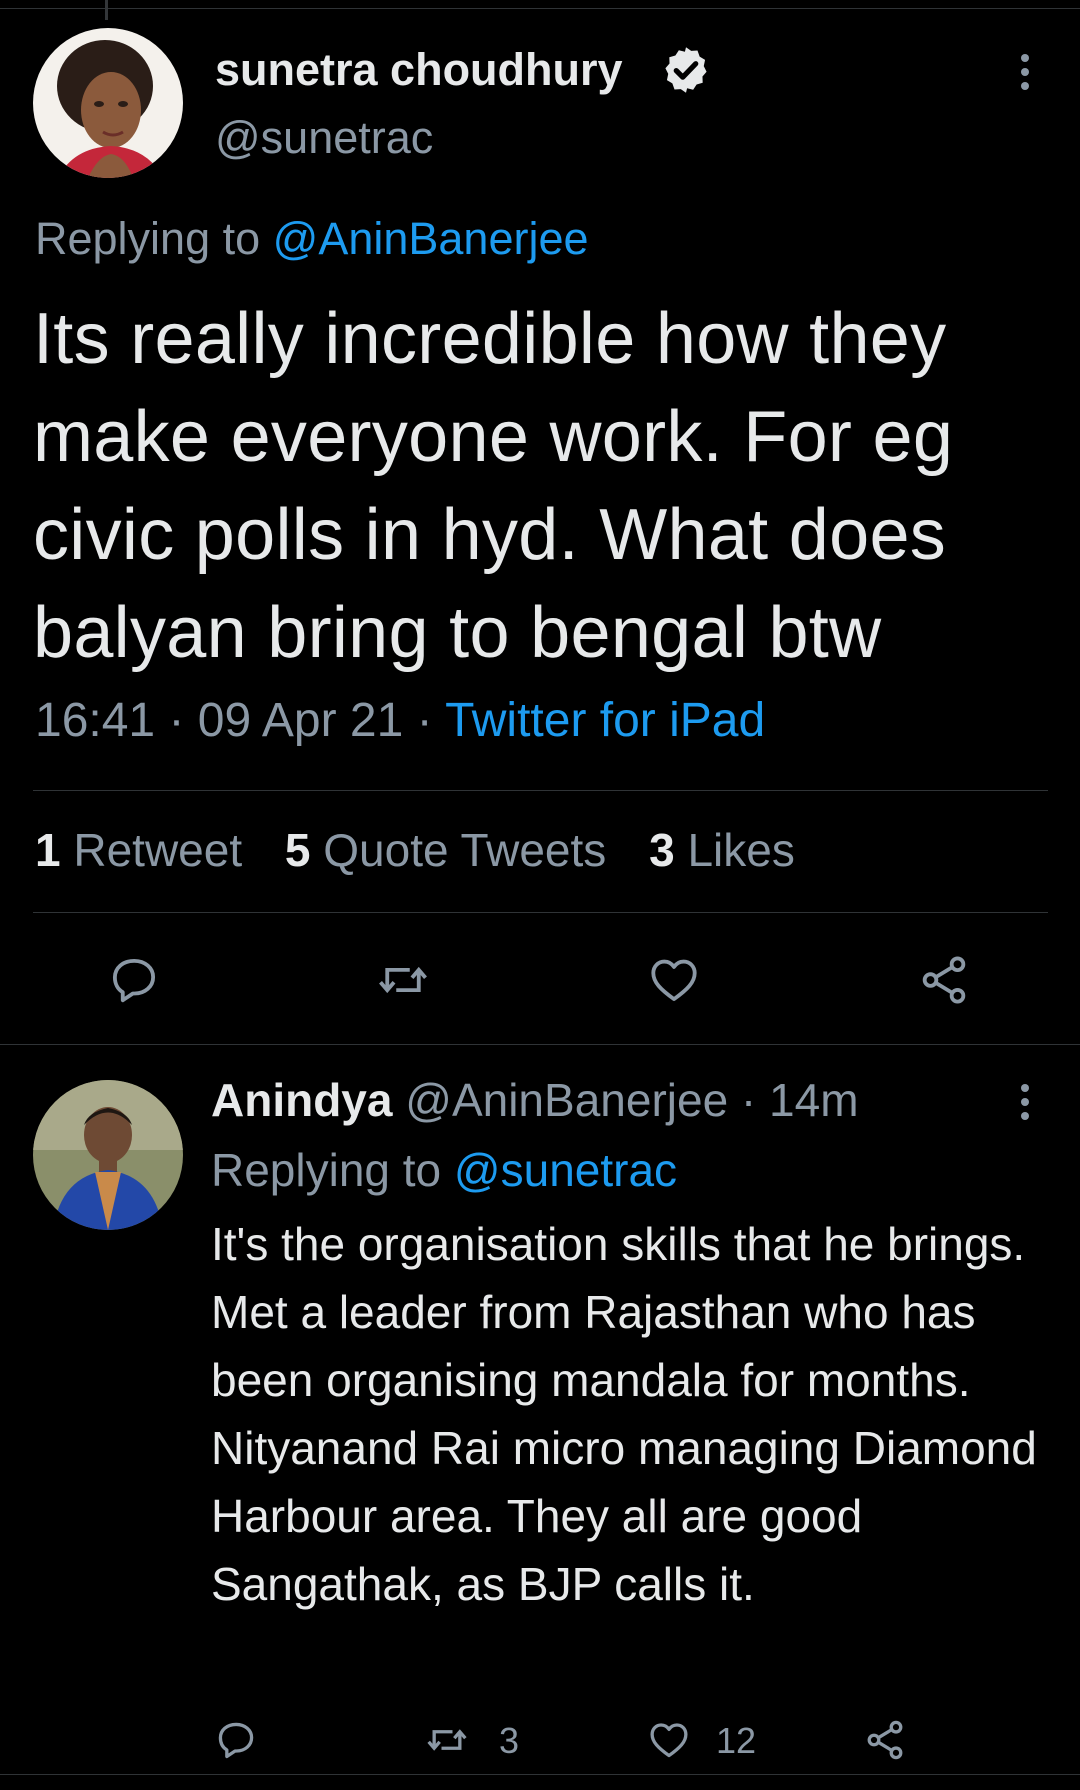  I want to click on replying-to: Replying to @AninBanerjee, so click(312, 239).